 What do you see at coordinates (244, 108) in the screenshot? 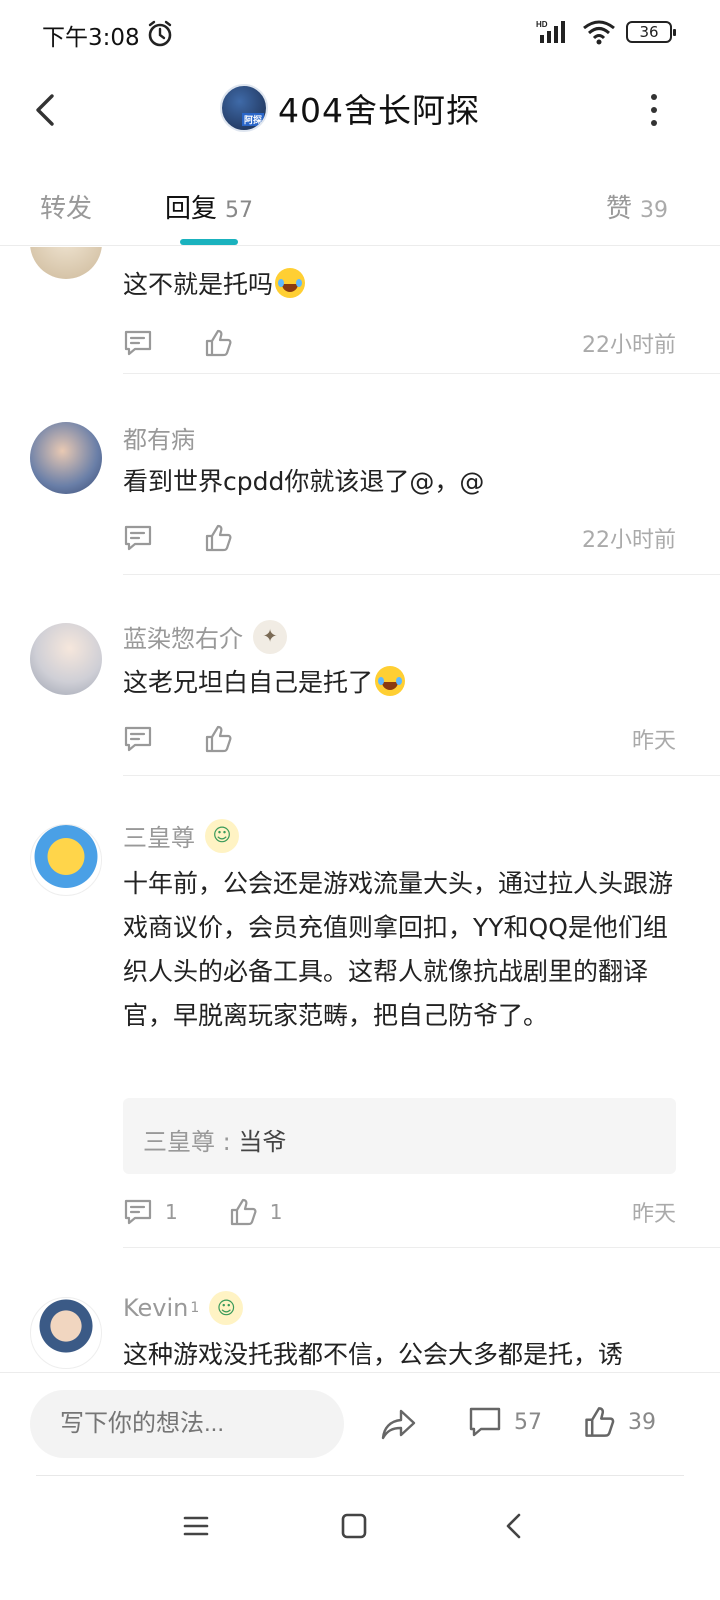
I see `author-avatar: 阿探` at bounding box center [244, 108].